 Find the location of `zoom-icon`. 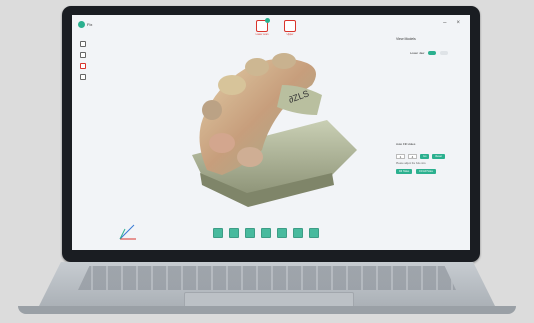

zoom-icon is located at coordinates (266, 233).